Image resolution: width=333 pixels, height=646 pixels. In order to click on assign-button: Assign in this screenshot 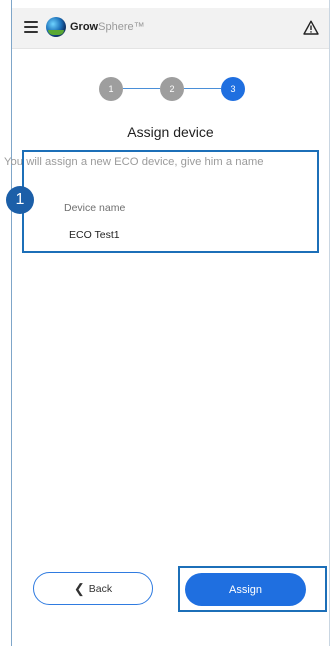, I will do `click(245, 589)`.